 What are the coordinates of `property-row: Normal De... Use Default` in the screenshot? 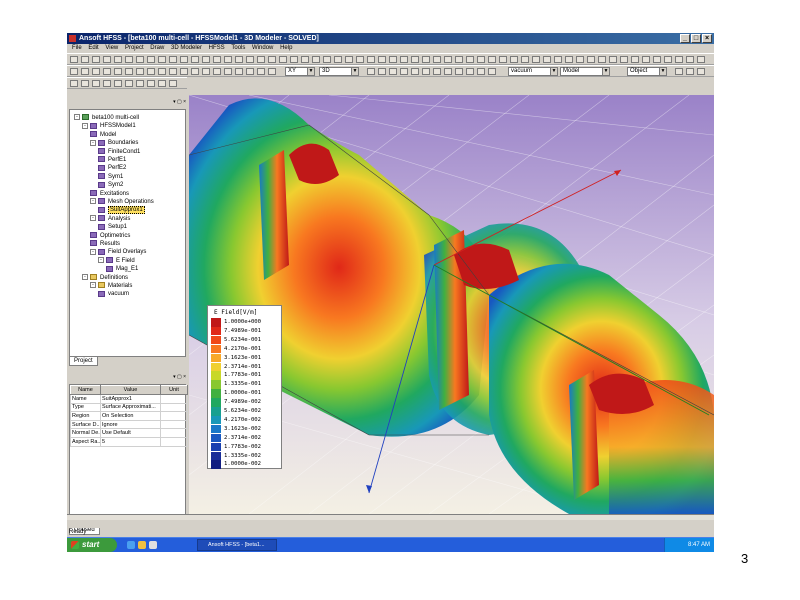 It's located at (129, 433).